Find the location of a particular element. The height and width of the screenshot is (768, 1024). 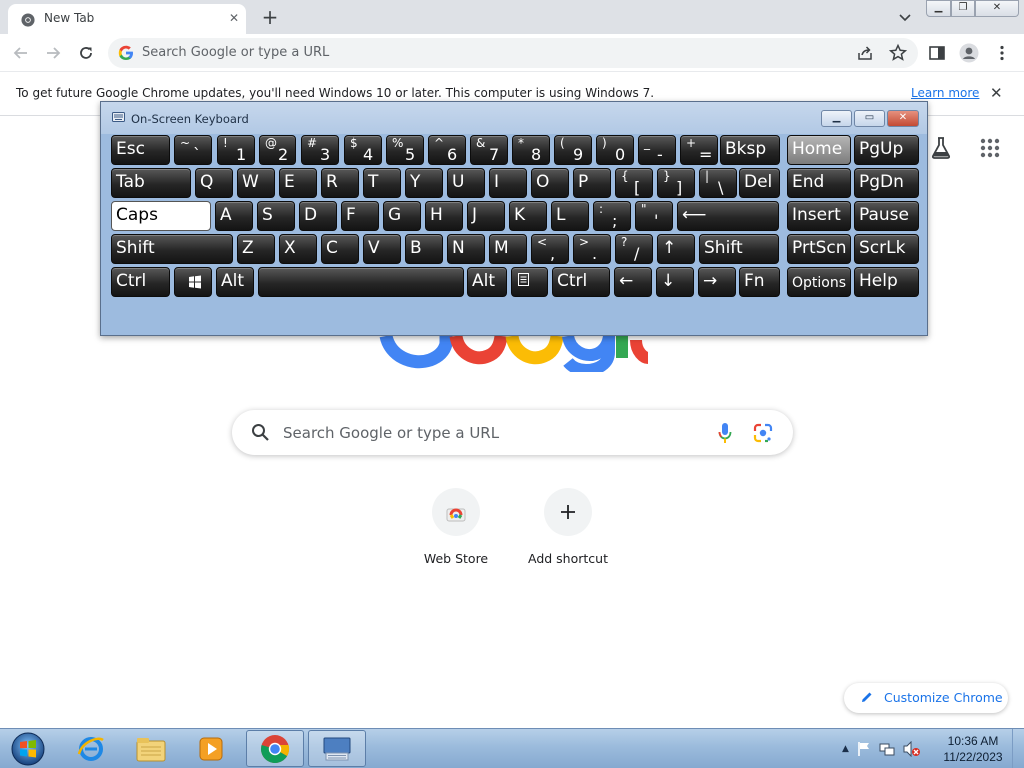

key-w: W is located at coordinates (256, 183).